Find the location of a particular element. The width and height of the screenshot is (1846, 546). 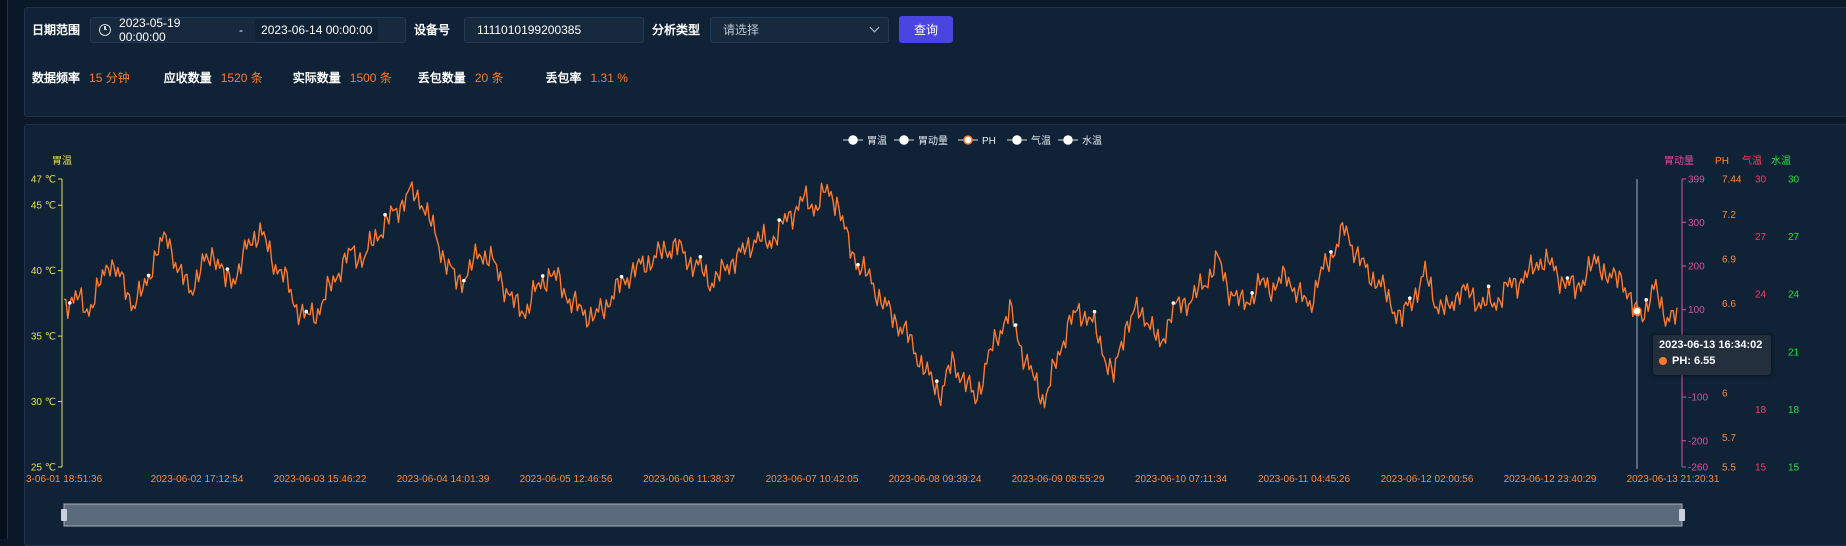

clock-icon is located at coordinates (105, 29).